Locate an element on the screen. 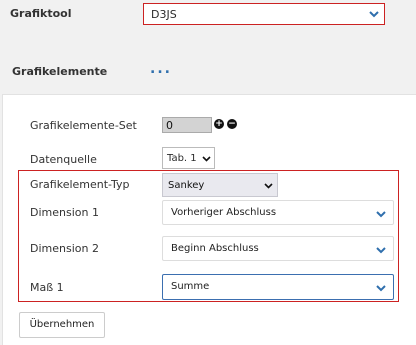 This screenshot has width=416, height=345. grafiktool-label: Grafiktool is located at coordinates (41, 13).